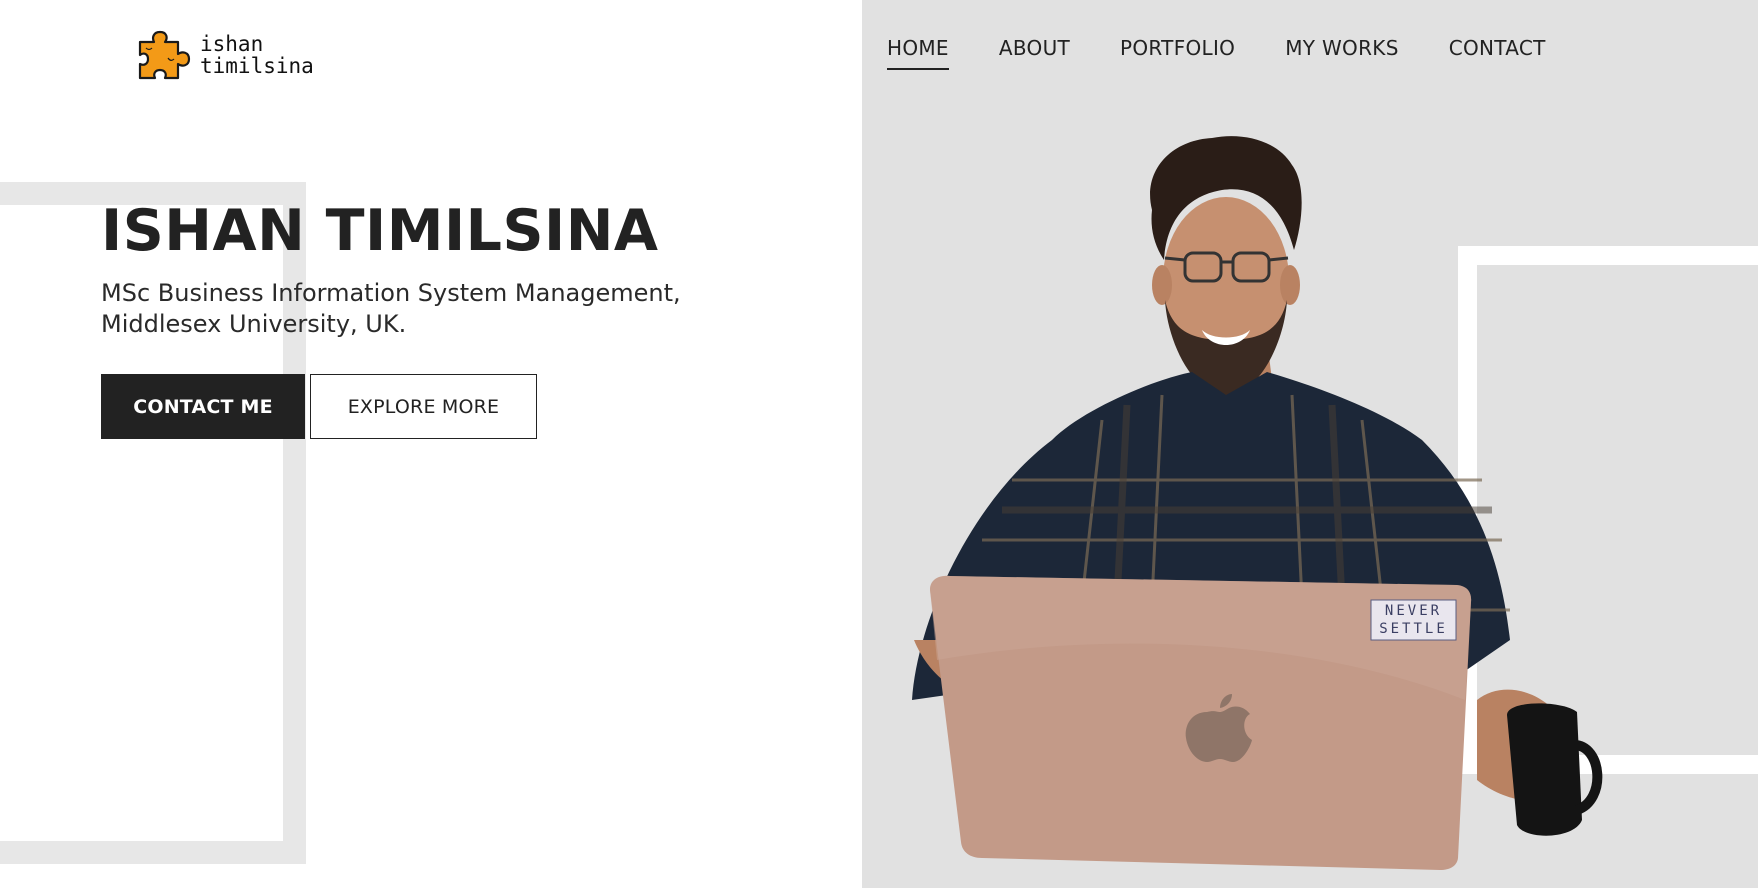 The height and width of the screenshot is (888, 1758). What do you see at coordinates (203, 406) in the screenshot?
I see `contact-me-button: CONTACT ME` at bounding box center [203, 406].